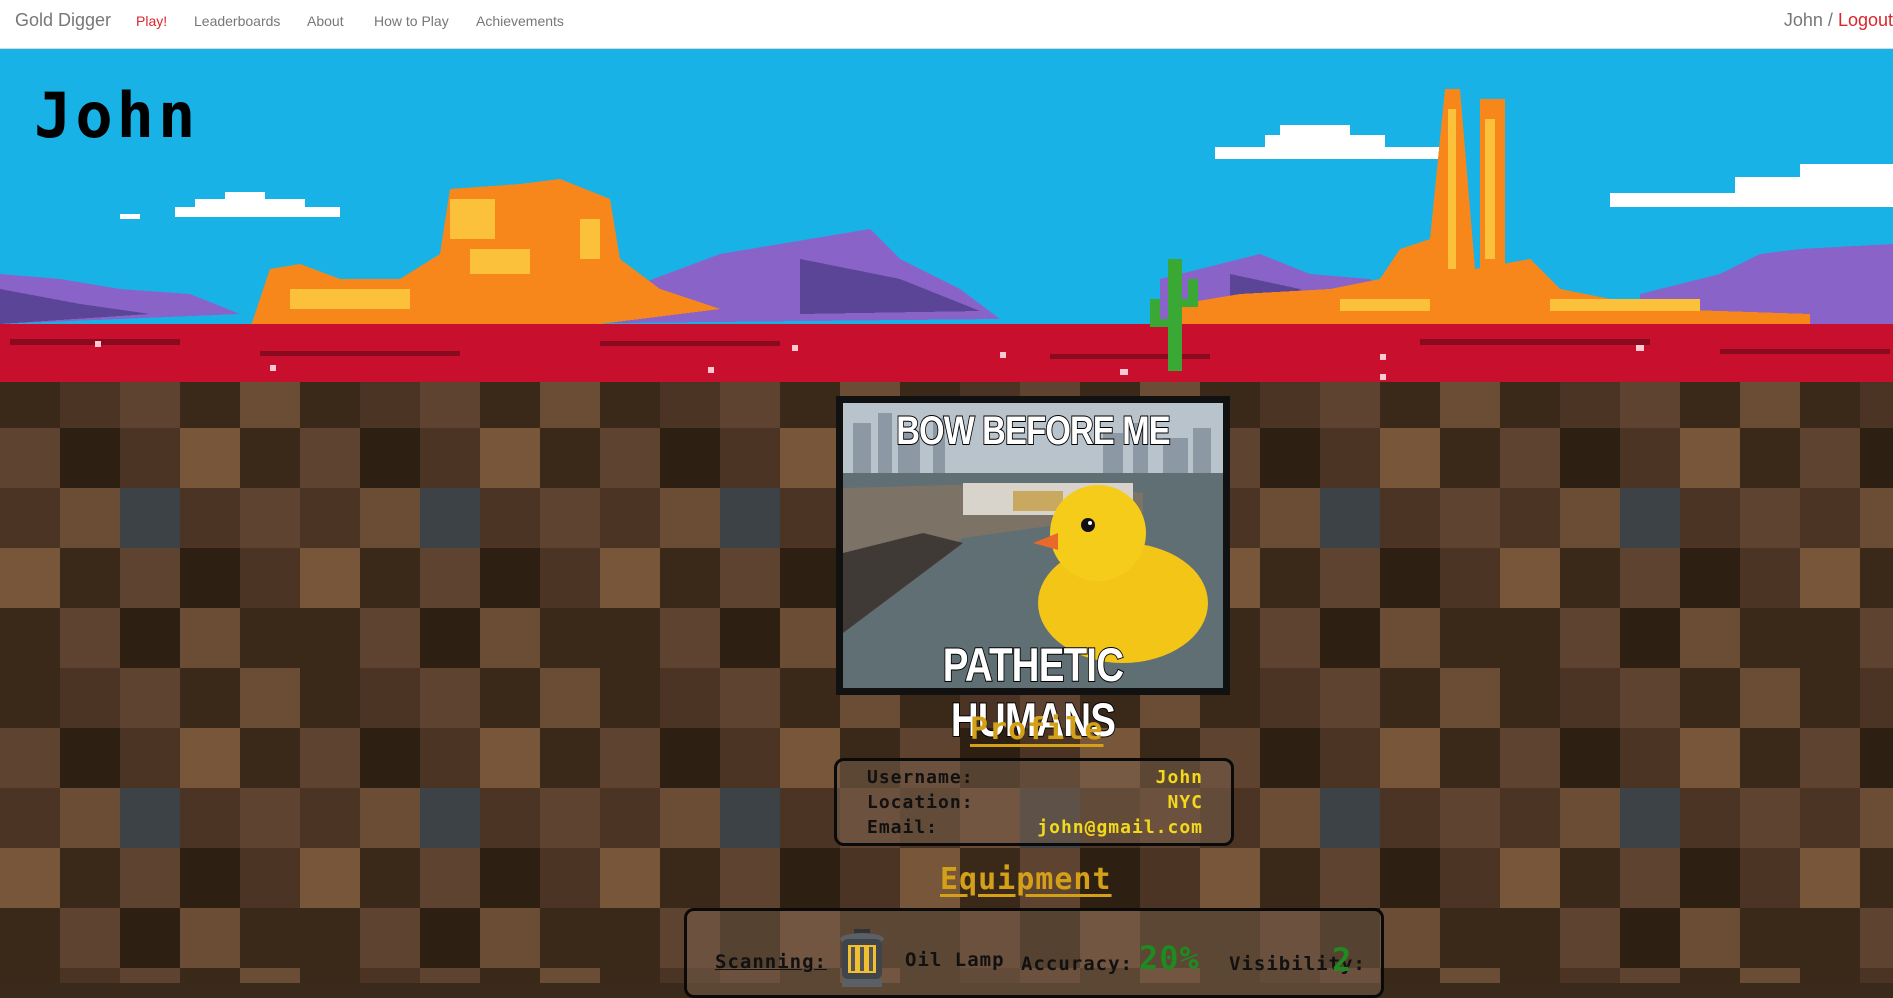 This screenshot has width=1893, height=998. What do you see at coordinates (1865, 20) in the screenshot?
I see `logout-link: Logout` at bounding box center [1865, 20].